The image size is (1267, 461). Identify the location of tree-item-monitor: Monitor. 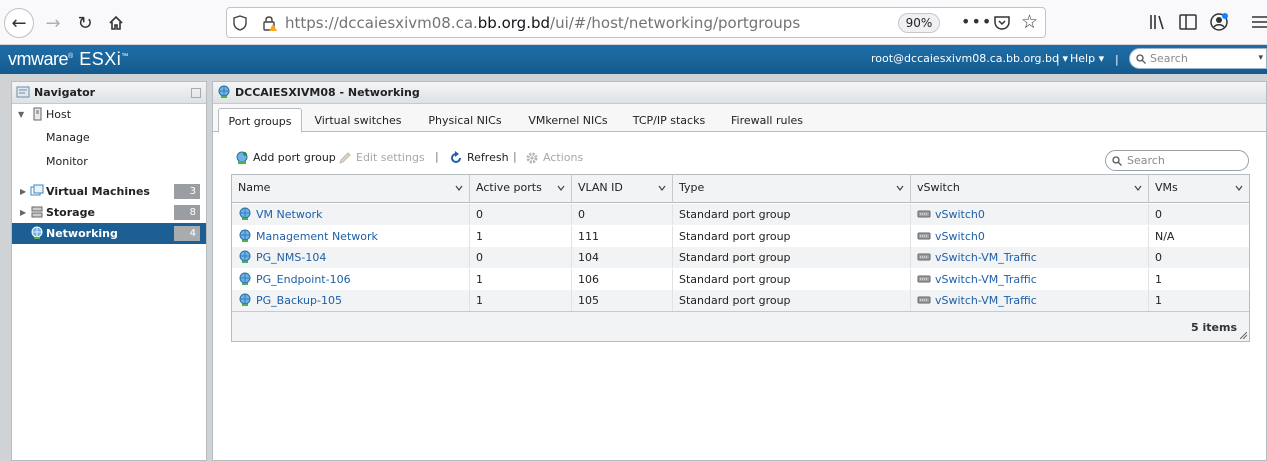
(109, 161).